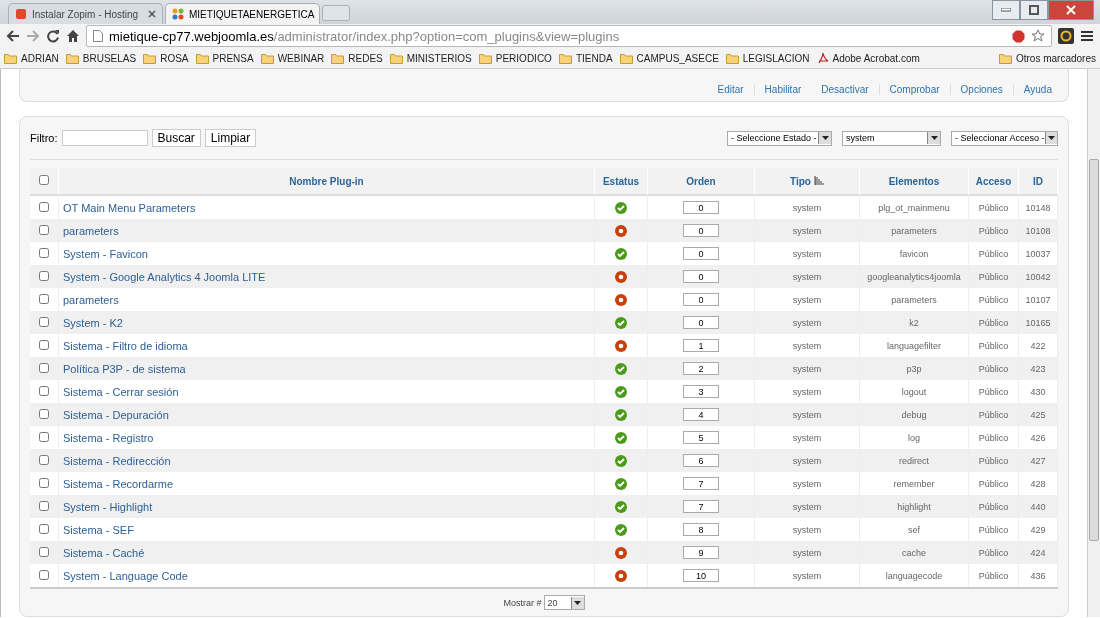  Describe the element at coordinates (129, 207) in the screenshot. I see `plugin-name-link: OT Main Menu Parameters` at that location.